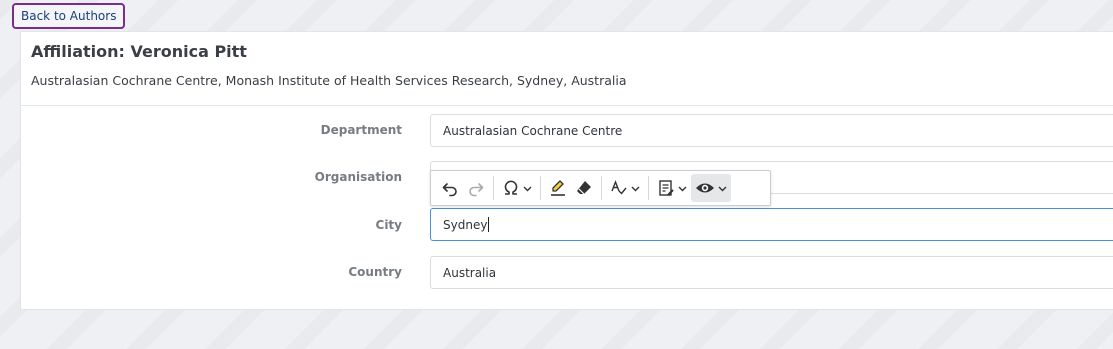 The height and width of the screenshot is (349, 1113). I want to click on country-label: Country, so click(375, 272).